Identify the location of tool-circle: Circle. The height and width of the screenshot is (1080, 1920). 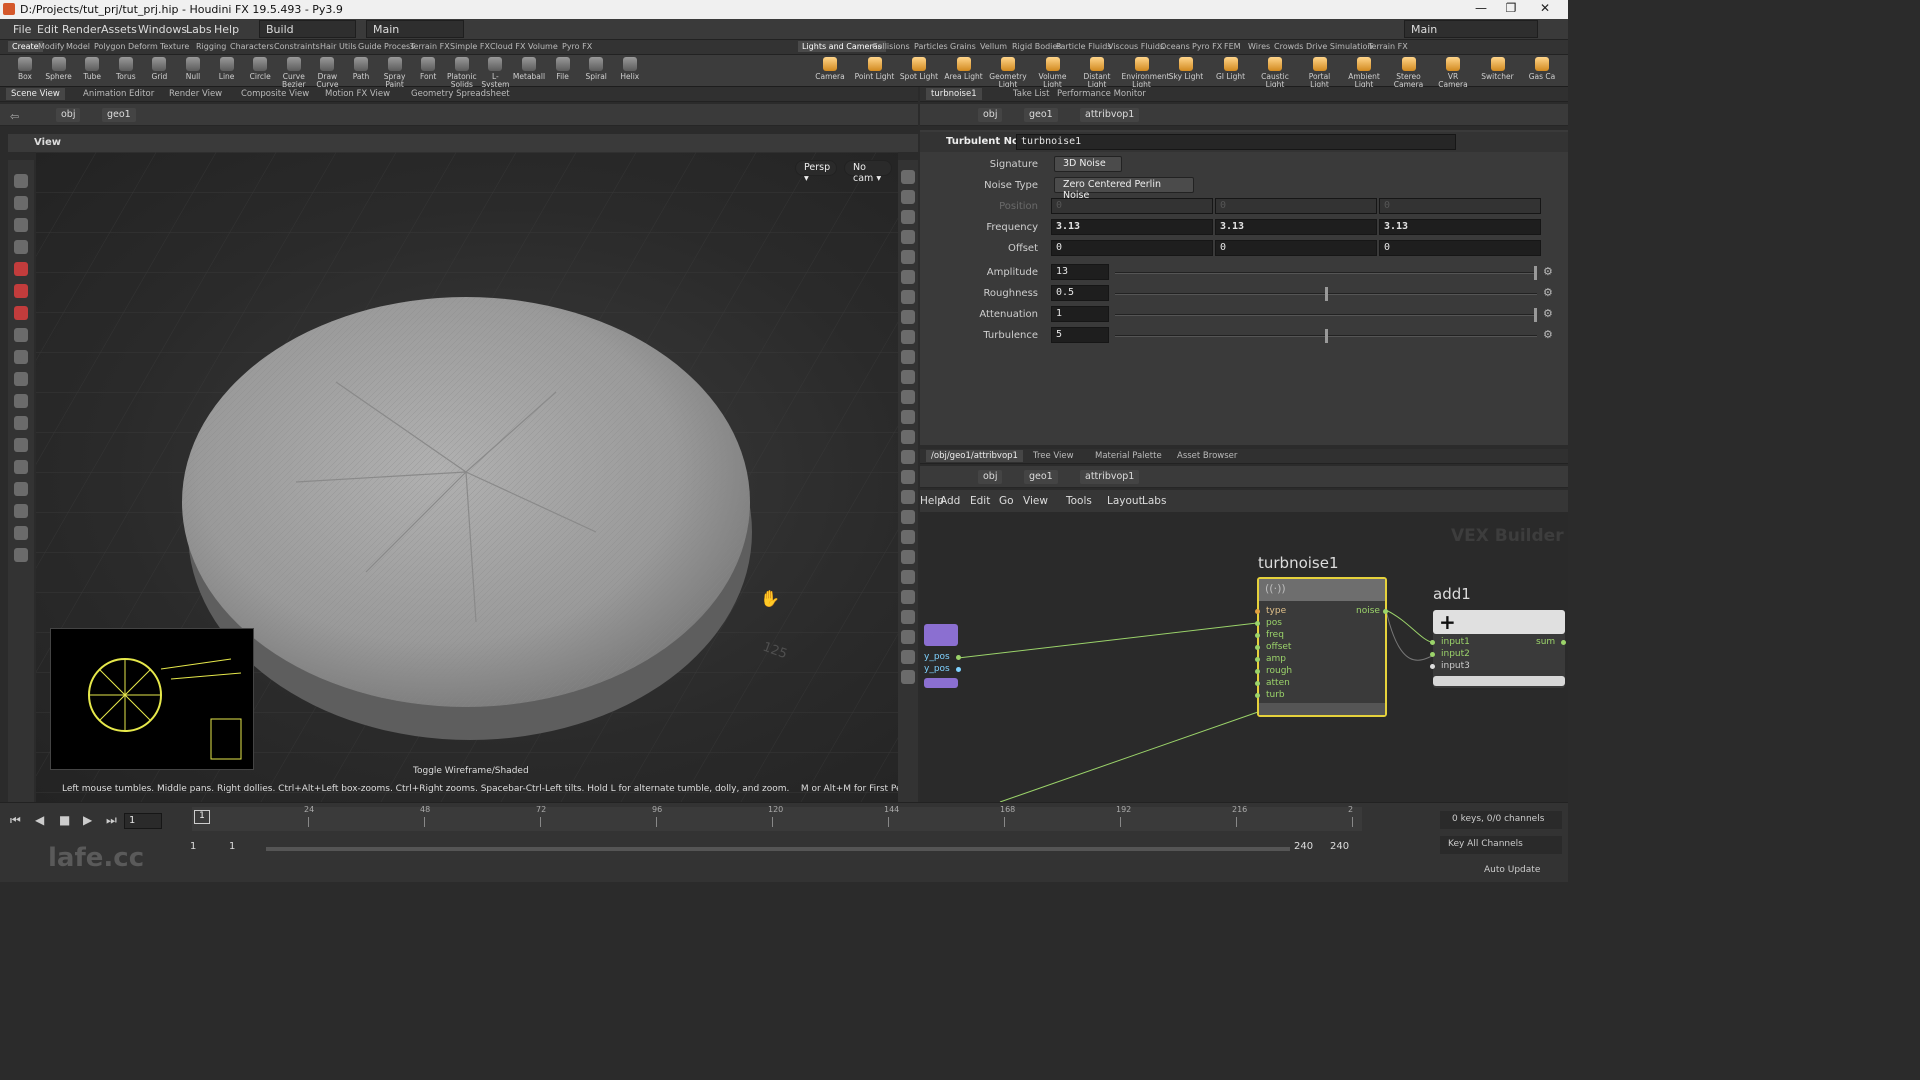
(260, 71).